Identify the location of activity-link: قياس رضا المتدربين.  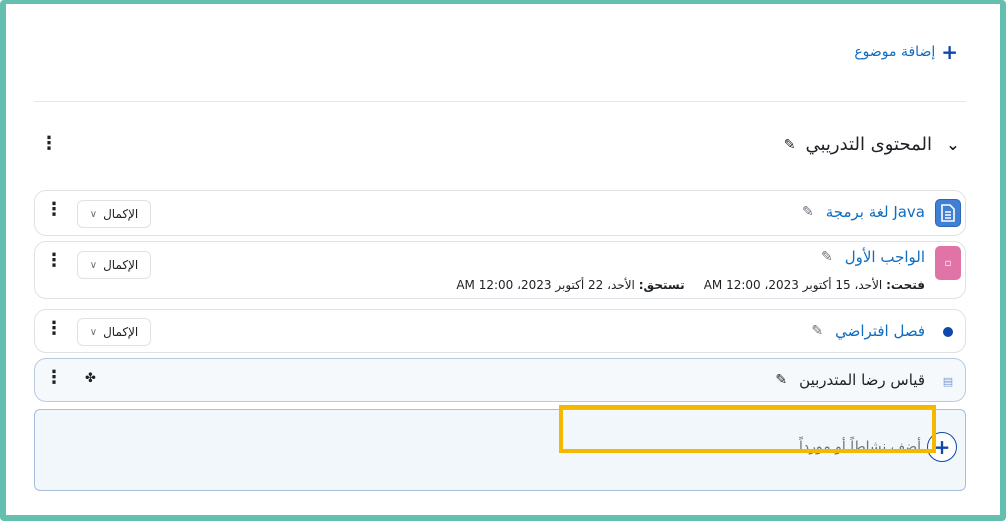
(862, 380).